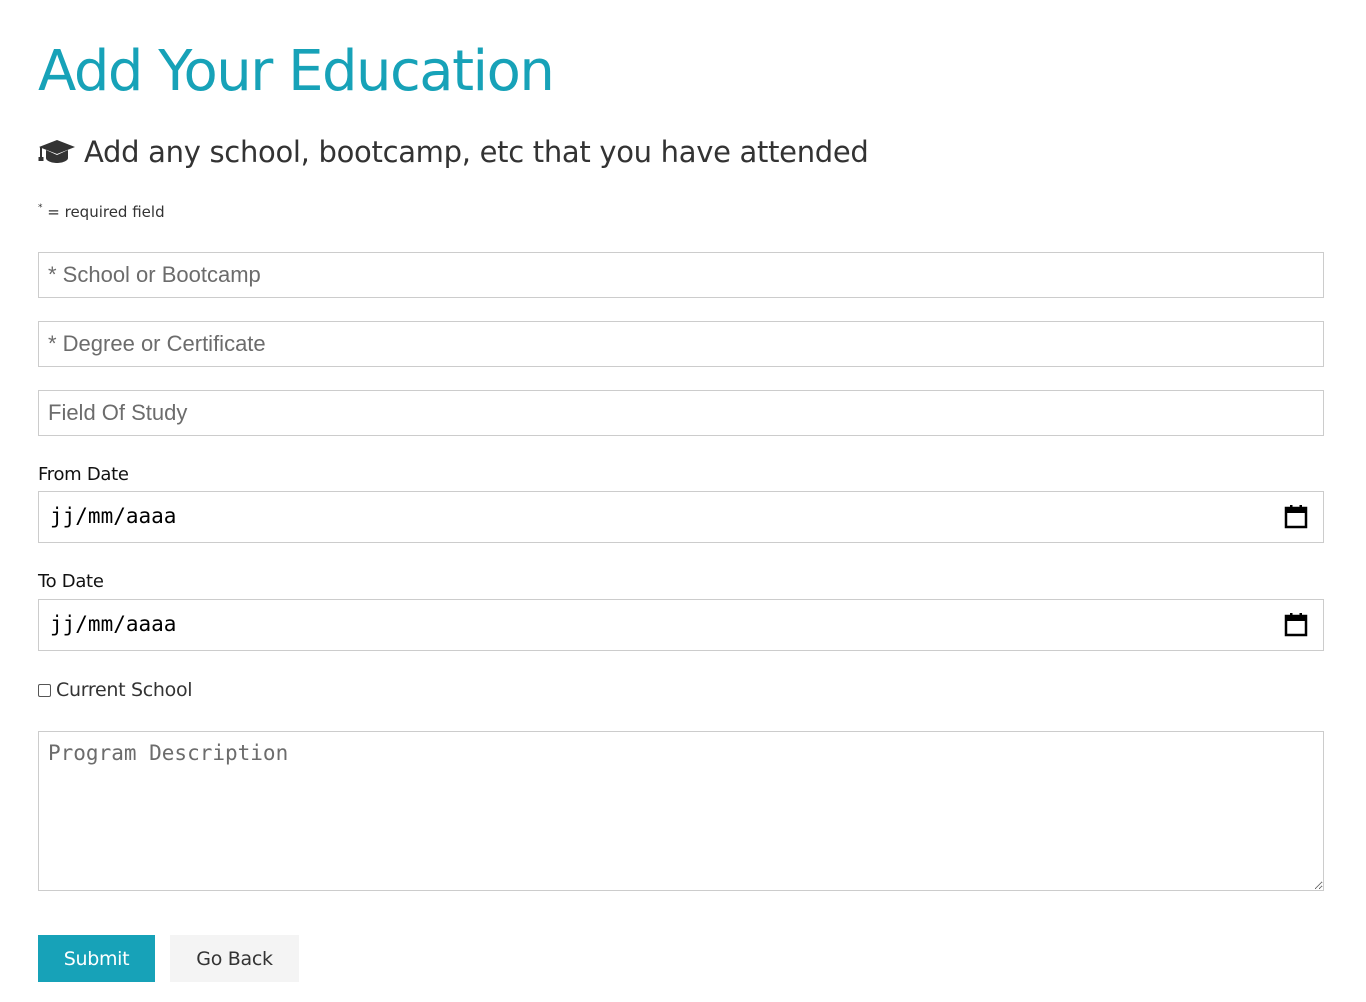 The height and width of the screenshot is (1002, 1366). I want to click on current-school-label: Current School, so click(124, 690).